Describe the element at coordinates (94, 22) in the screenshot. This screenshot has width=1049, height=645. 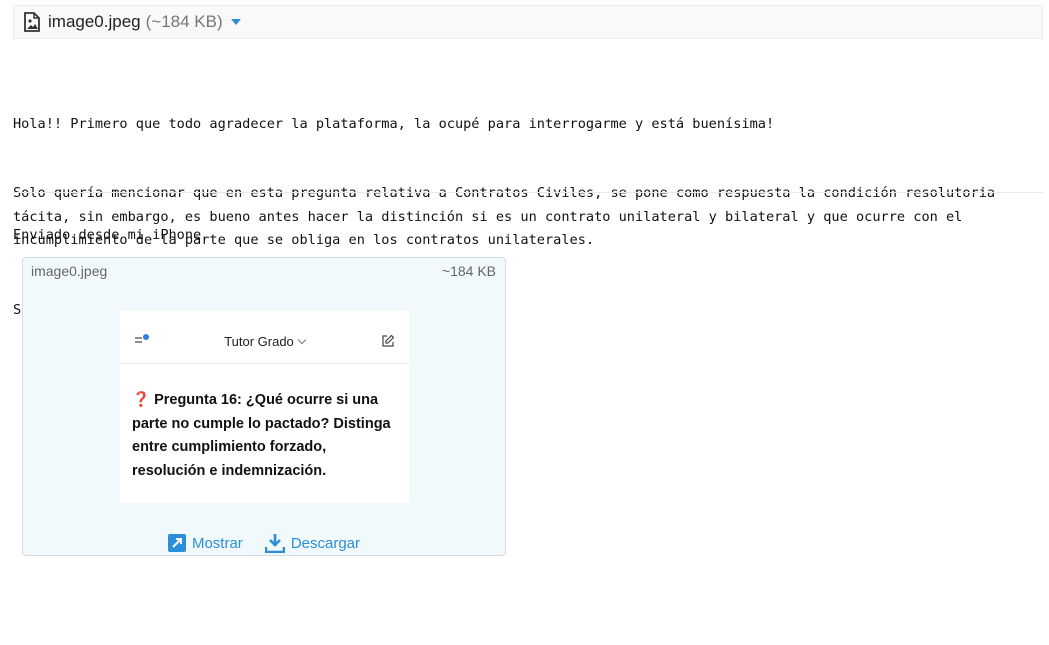
I see `attachment-filename: image0.jpeg` at that location.